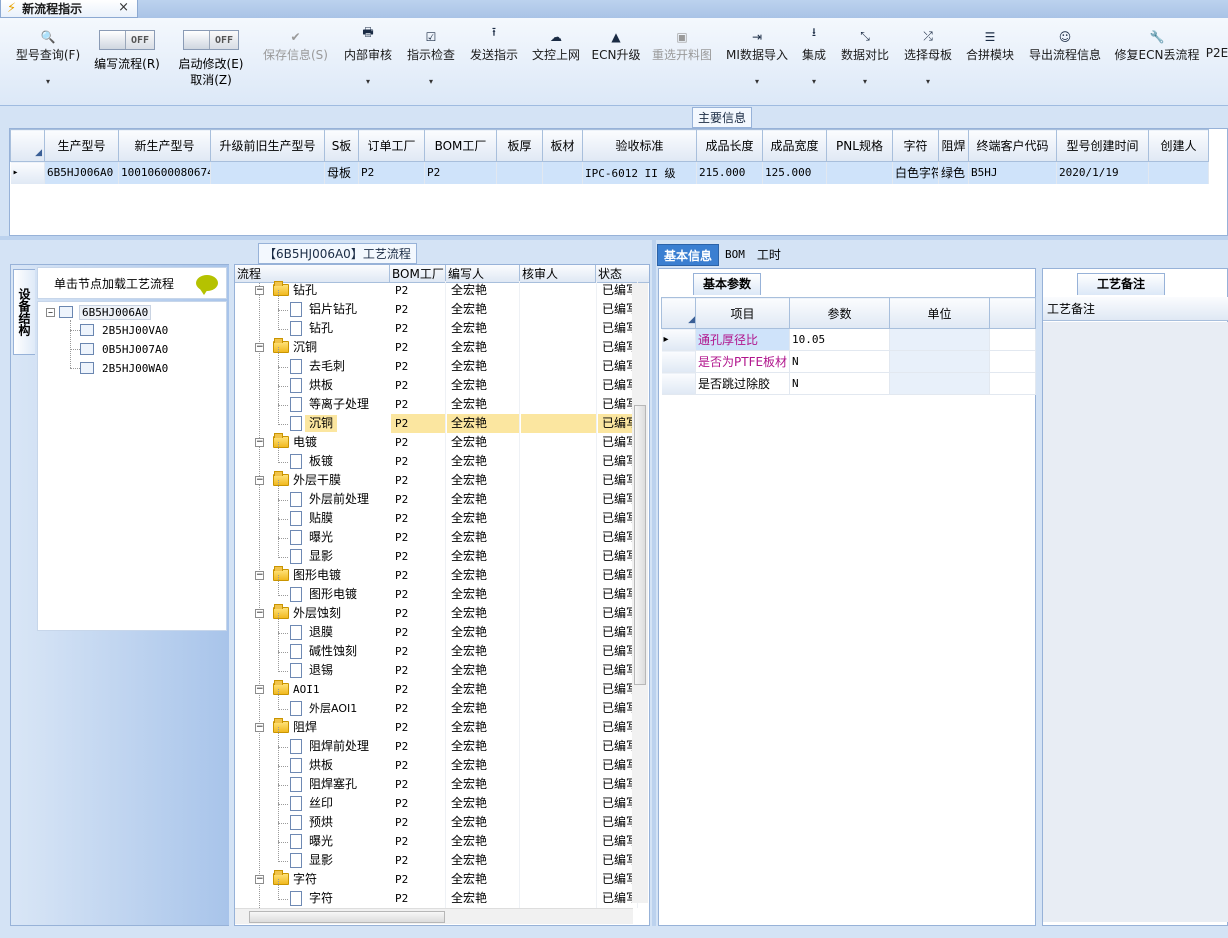  I want to click on table-cell: 母板, so click(341, 172).